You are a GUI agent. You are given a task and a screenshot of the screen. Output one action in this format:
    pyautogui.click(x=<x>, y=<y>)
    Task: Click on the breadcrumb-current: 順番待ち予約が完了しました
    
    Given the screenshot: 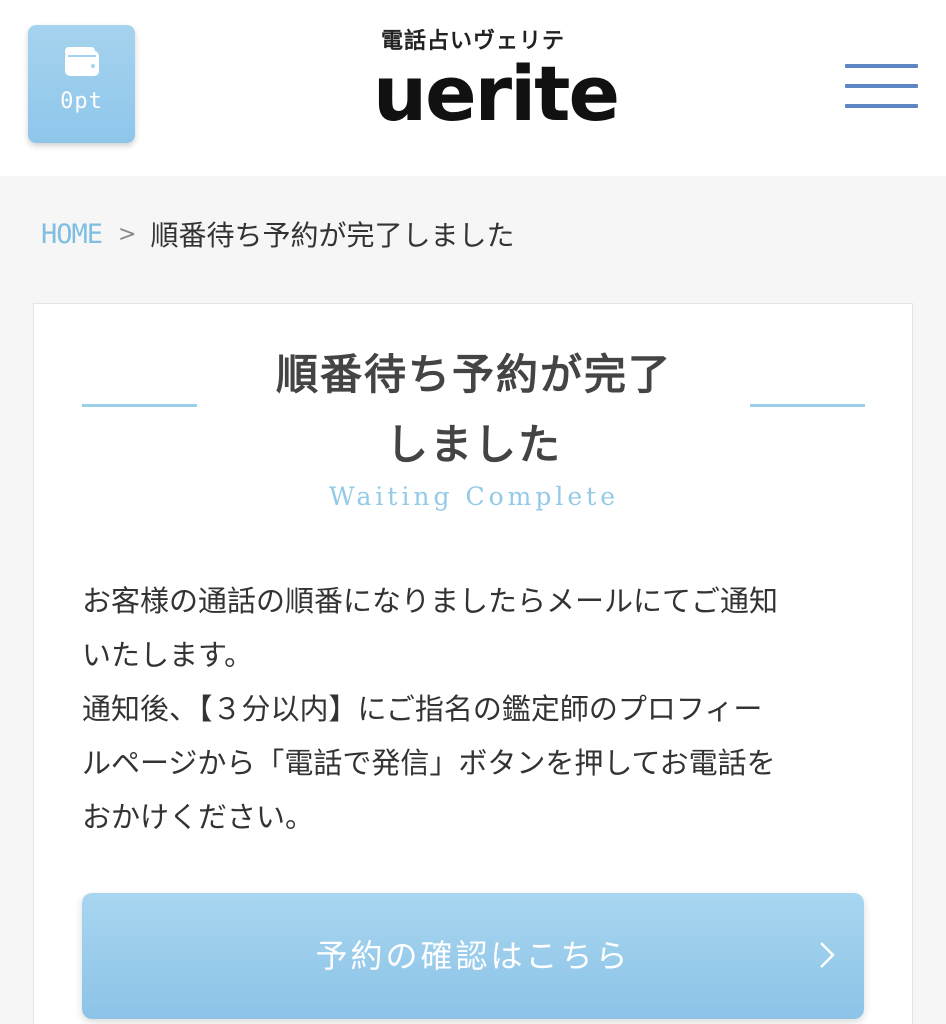 What is the action you would take?
    pyautogui.click(x=332, y=235)
    